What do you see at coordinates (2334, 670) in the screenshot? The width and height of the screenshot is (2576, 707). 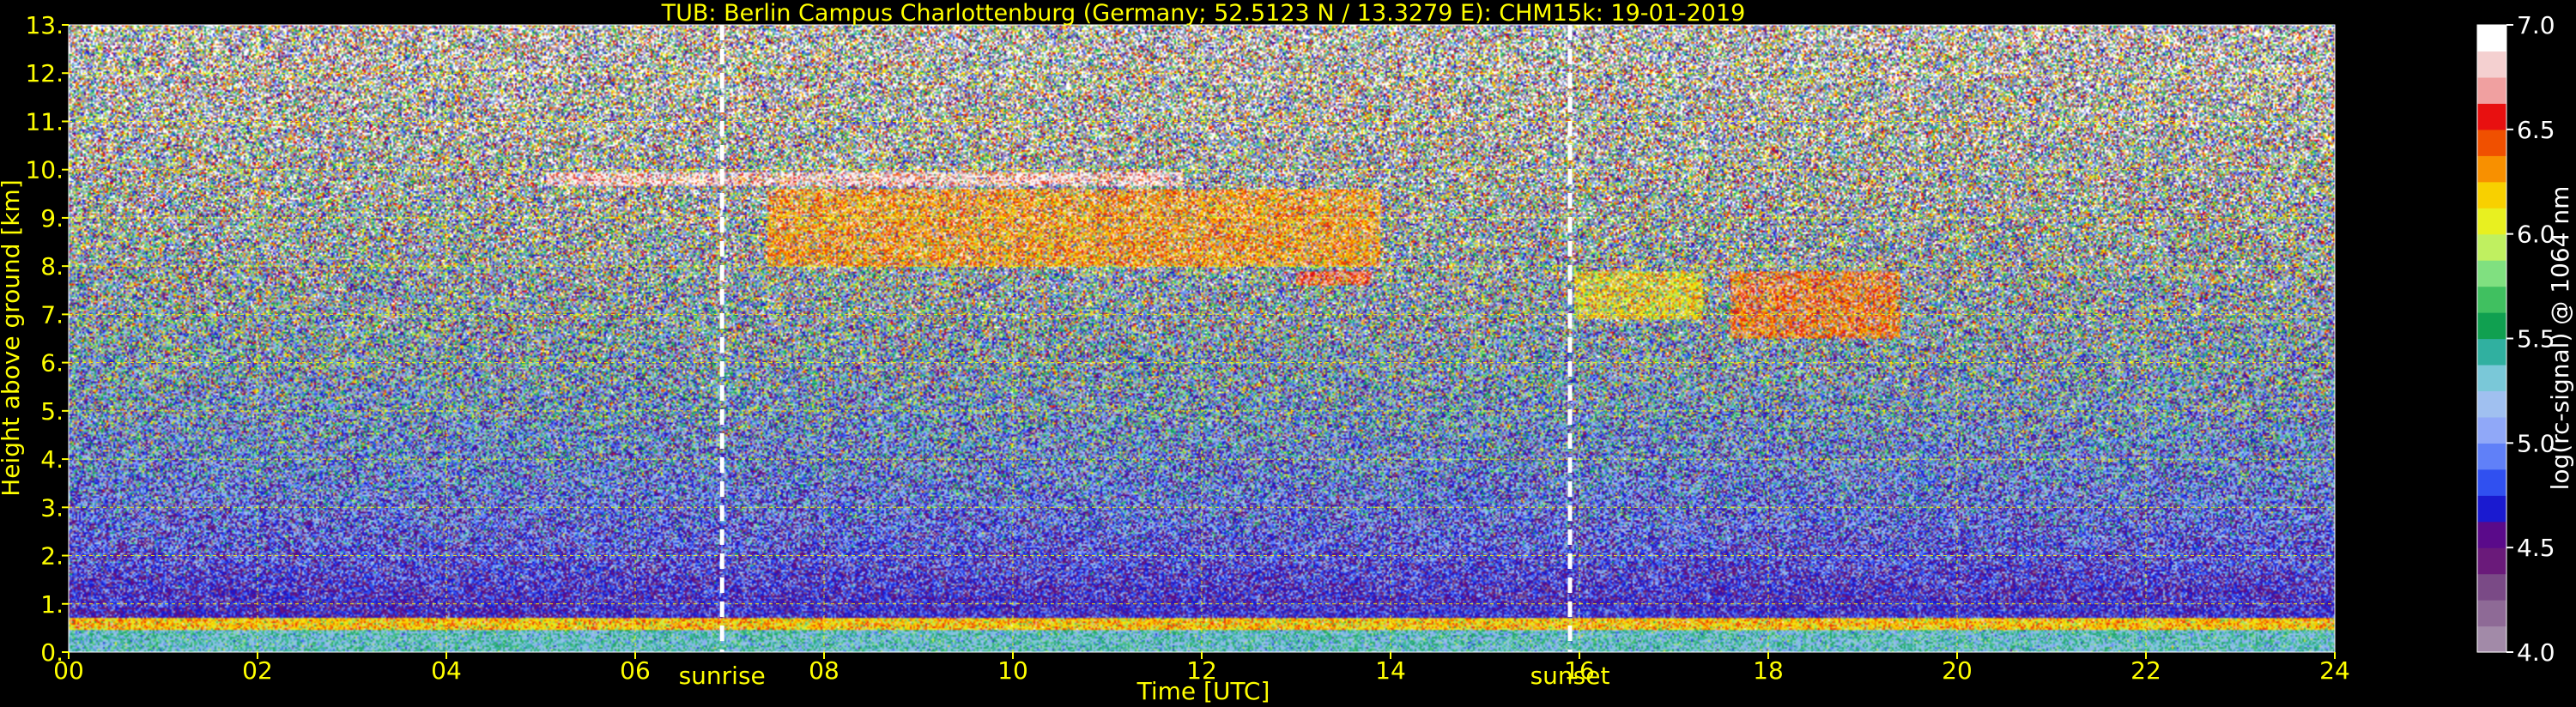 I see `x-tick-label: 24` at bounding box center [2334, 670].